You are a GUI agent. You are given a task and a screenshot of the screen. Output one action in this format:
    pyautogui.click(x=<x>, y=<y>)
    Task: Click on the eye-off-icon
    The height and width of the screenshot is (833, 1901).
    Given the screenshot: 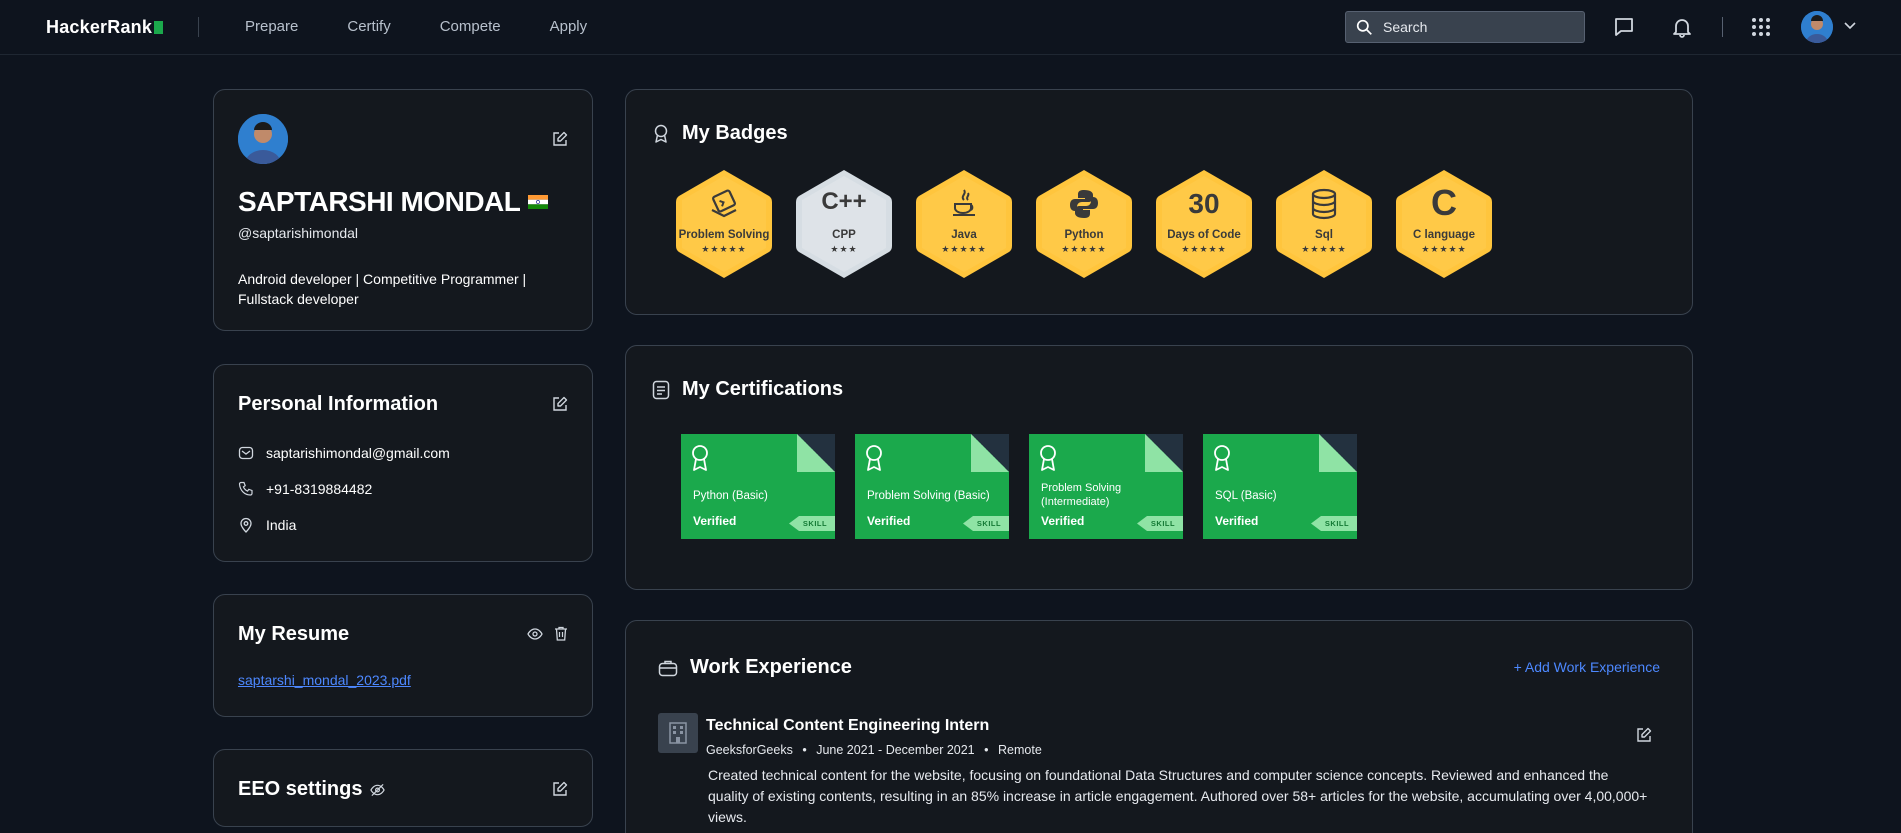 What is the action you would take?
    pyautogui.click(x=378, y=789)
    